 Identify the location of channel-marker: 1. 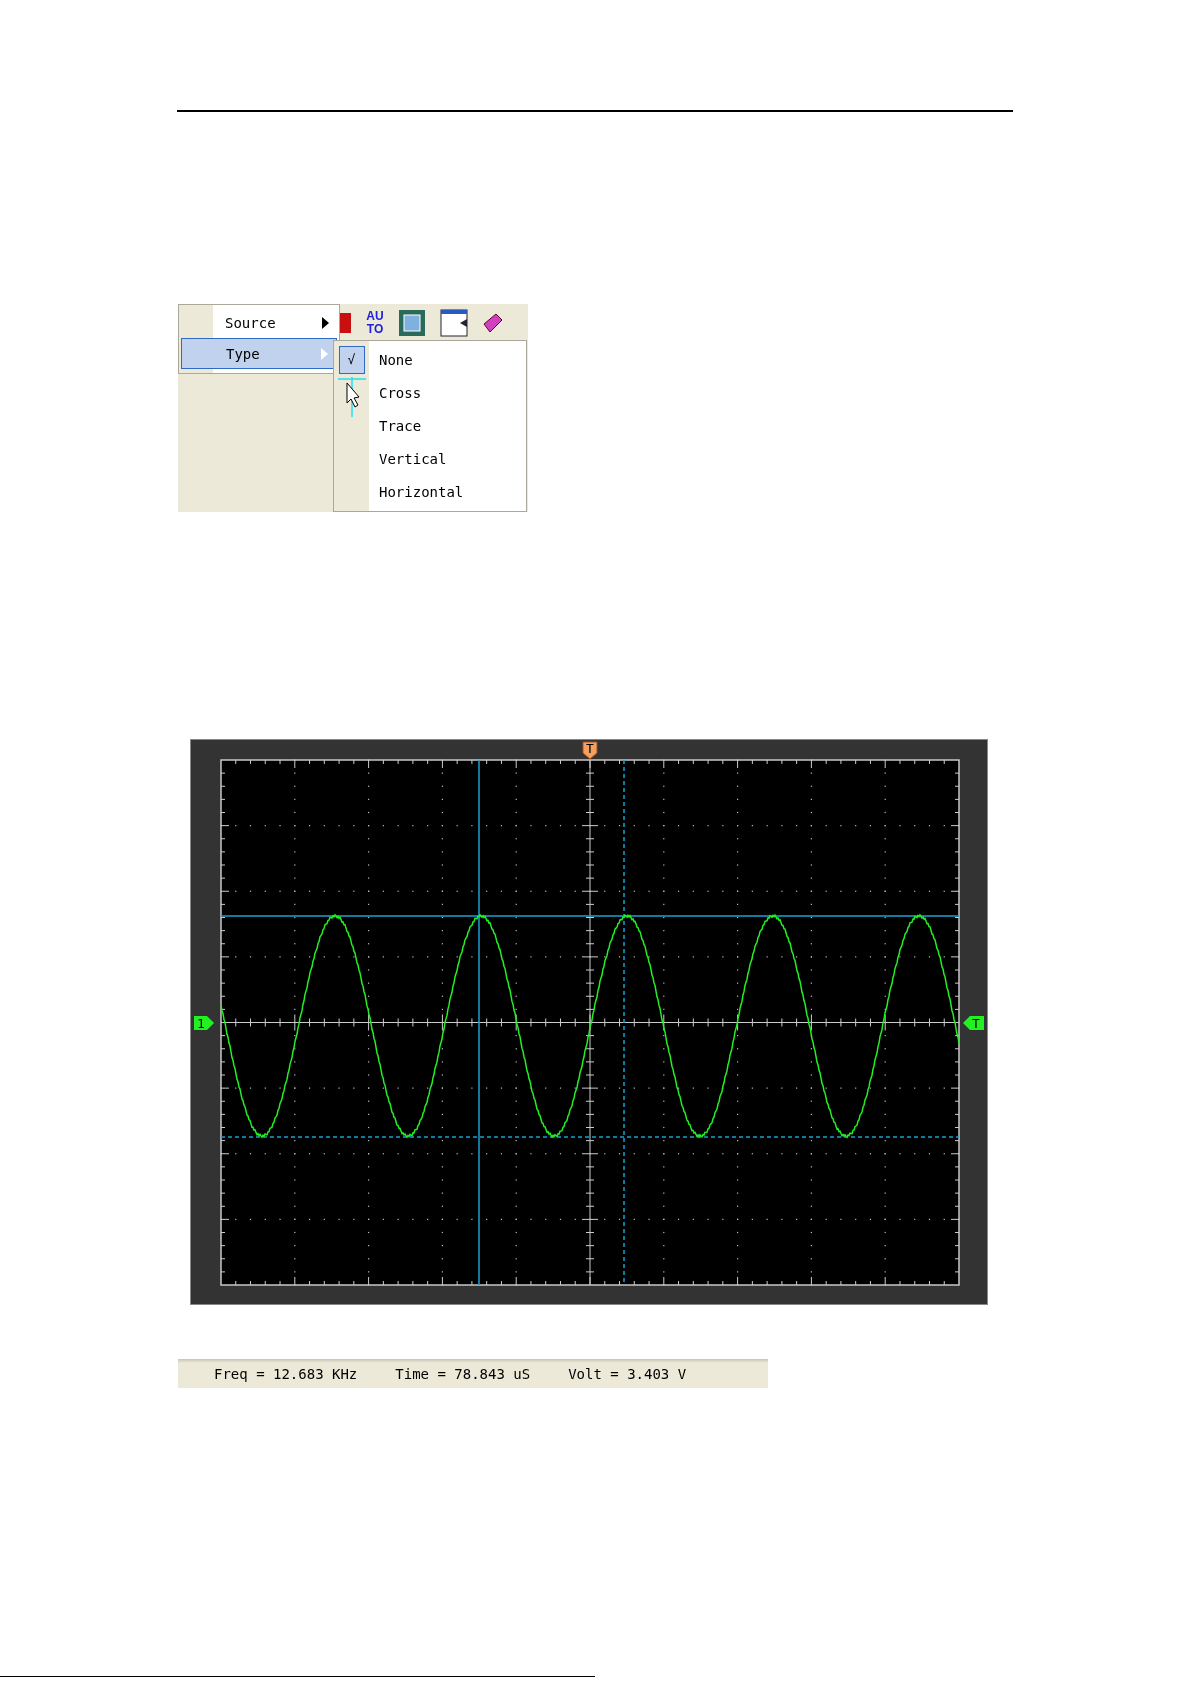
(204, 1023).